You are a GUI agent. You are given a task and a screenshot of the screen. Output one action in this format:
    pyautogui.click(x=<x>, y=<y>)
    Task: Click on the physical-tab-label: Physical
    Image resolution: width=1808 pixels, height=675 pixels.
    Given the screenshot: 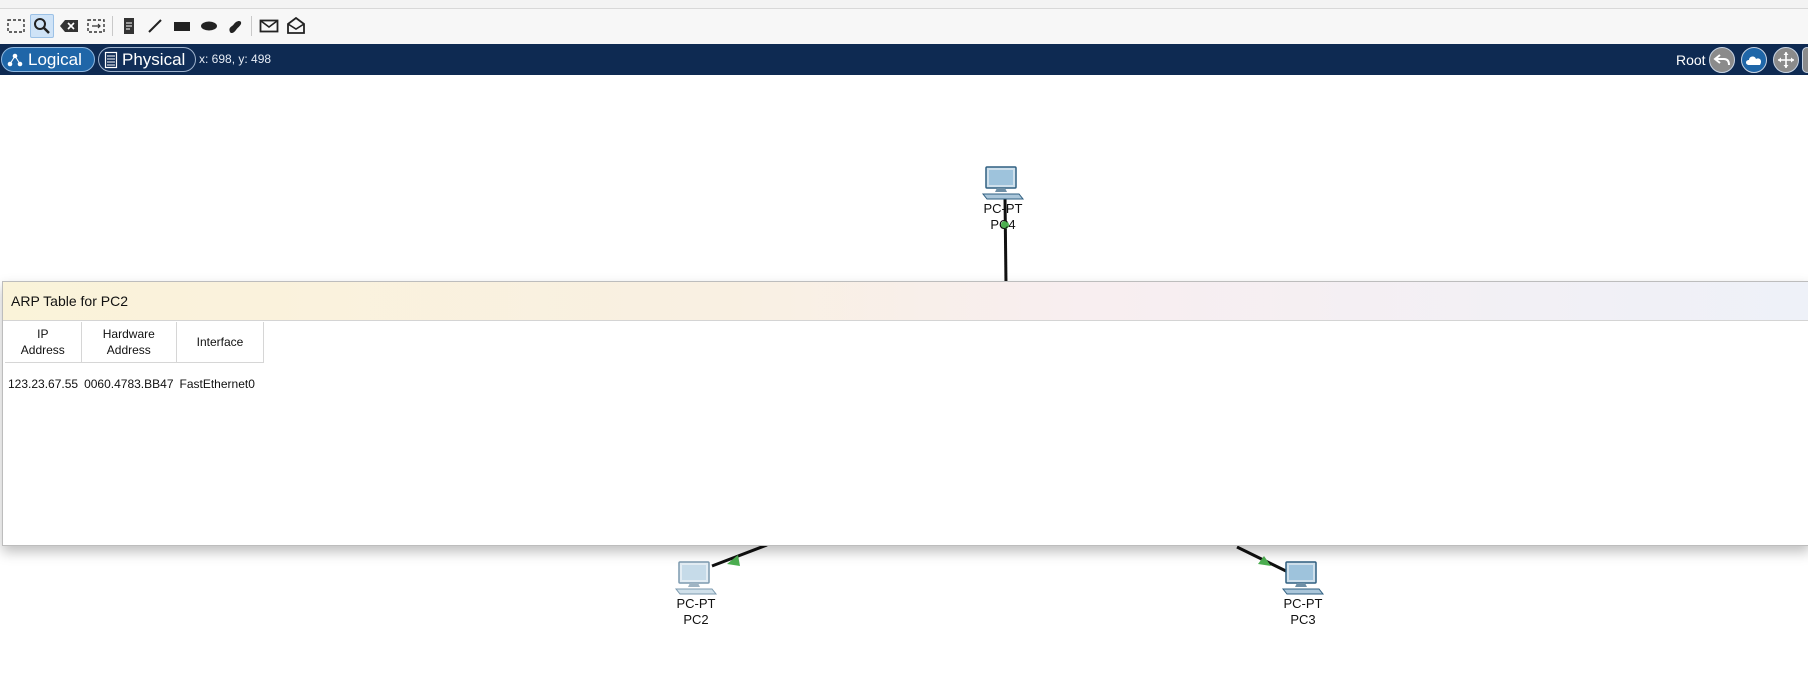 What is the action you would take?
    pyautogui.click(x=154, y=59)
    